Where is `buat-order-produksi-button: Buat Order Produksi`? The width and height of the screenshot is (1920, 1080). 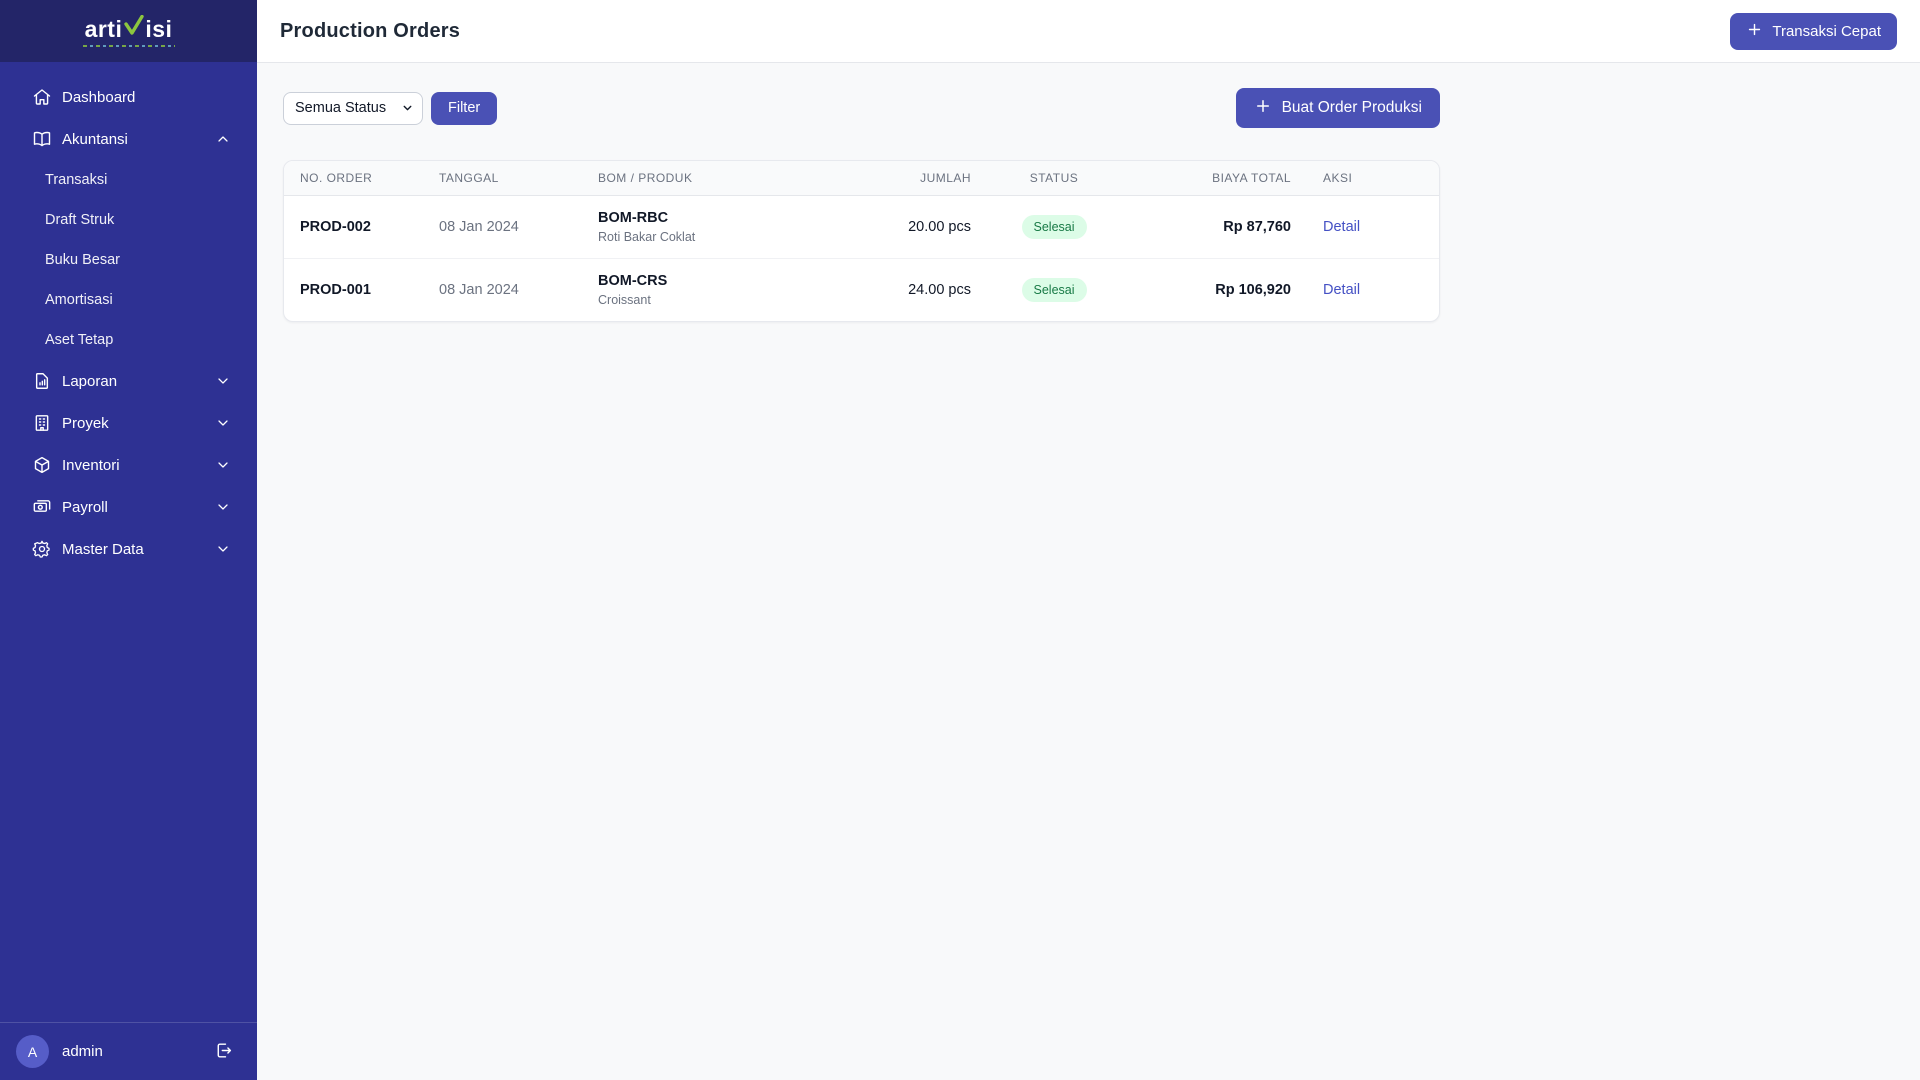 buat-order-produksi-button: Buat Order Produksi is located at coordinates (1337, 108).